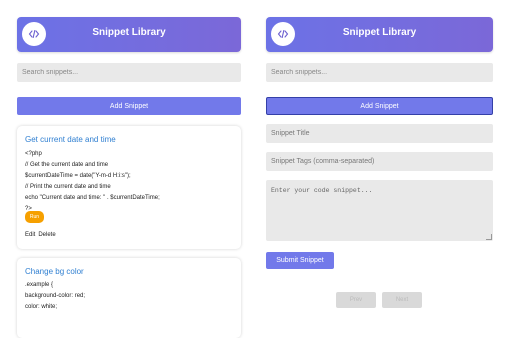 The image size is (512, 338). I want to click on snippet-actions: Edit Delete, so click(42, 235).